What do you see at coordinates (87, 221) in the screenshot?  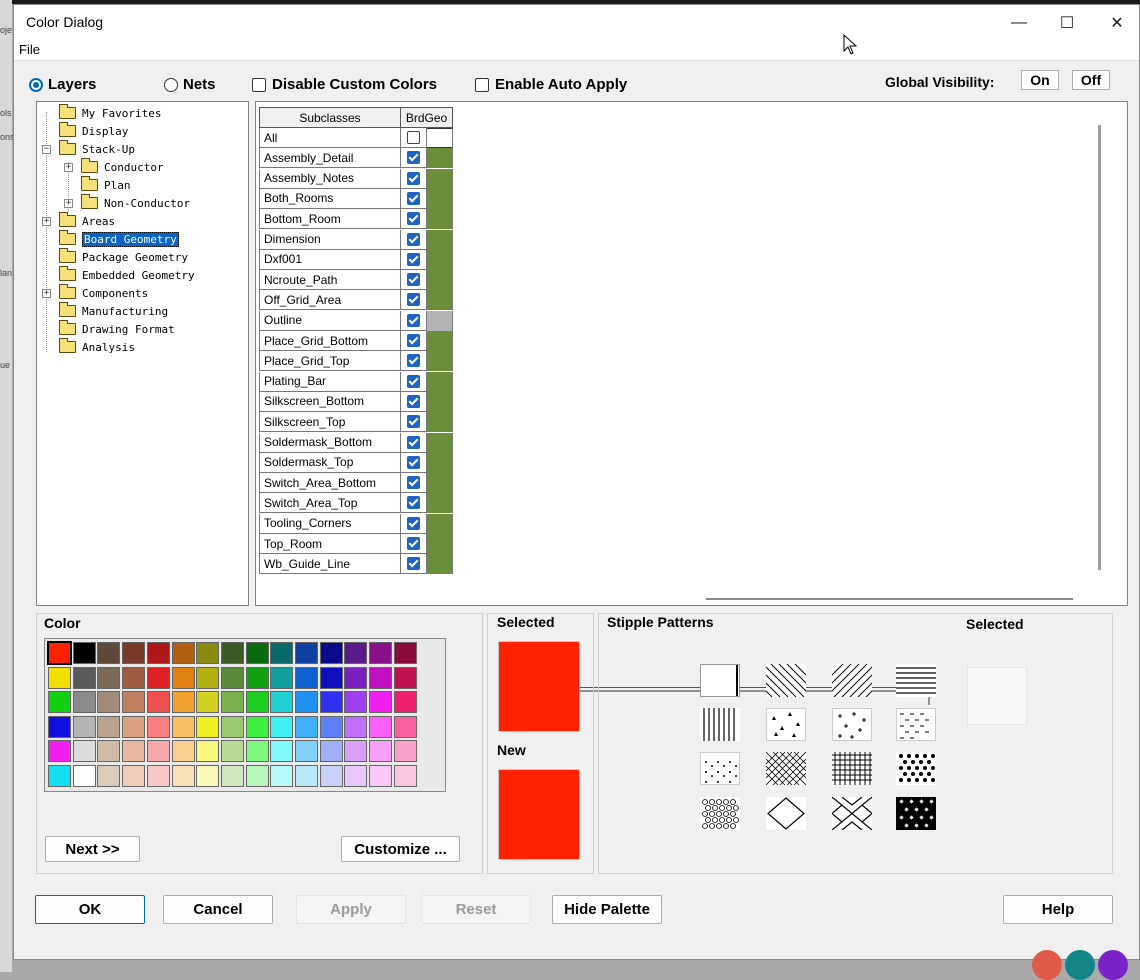 I see `tree-item: Areas` at bounding box center [87, 221].